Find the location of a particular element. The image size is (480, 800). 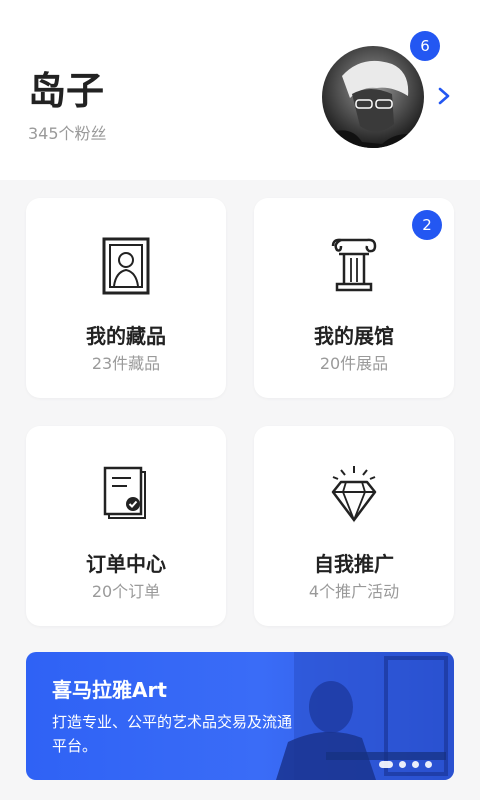

card-subtitle: 20件展品 is located at coordinates (354, 363).